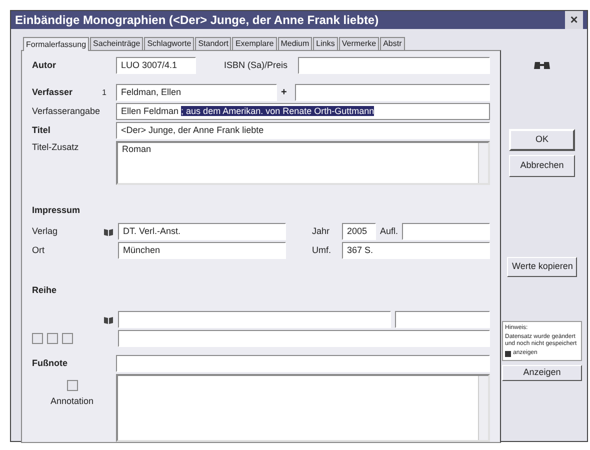 The height and width of the screenshot is (450, 590). I want to click on field-label: Fußnote, so click(50, 363).